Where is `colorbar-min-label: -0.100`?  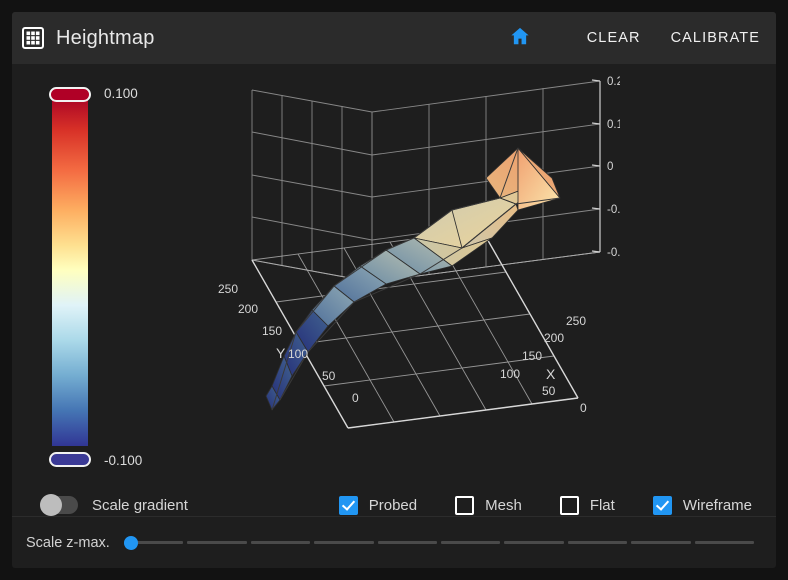 colorbar-min-label: -0.100 is located at coordinates (123, 460).